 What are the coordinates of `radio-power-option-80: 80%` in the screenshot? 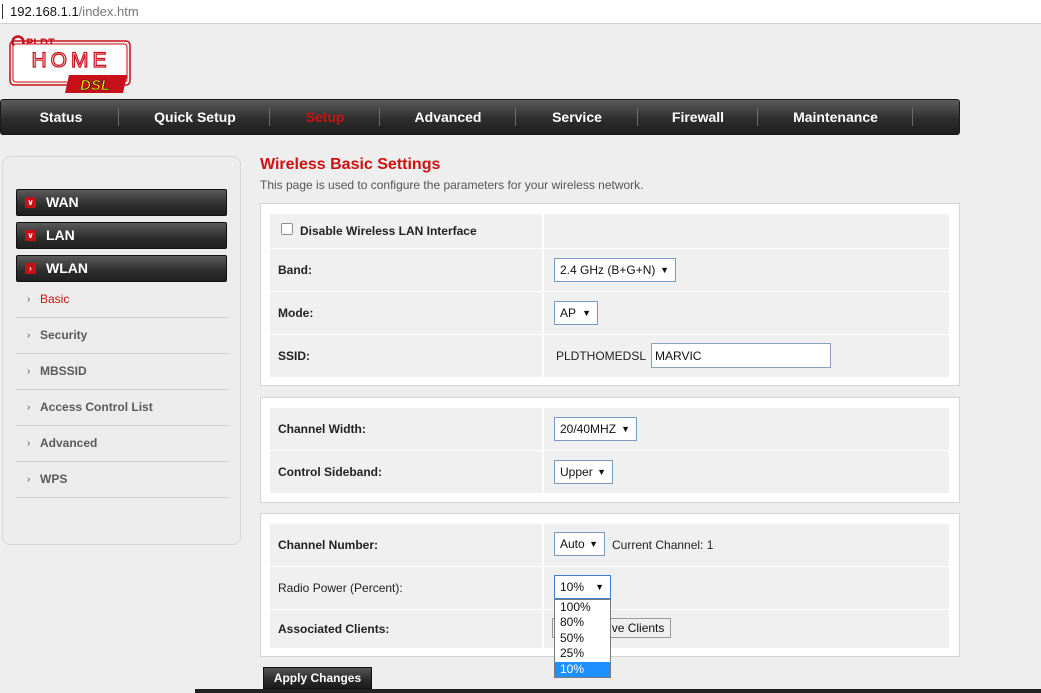 It's located at (582, 622).